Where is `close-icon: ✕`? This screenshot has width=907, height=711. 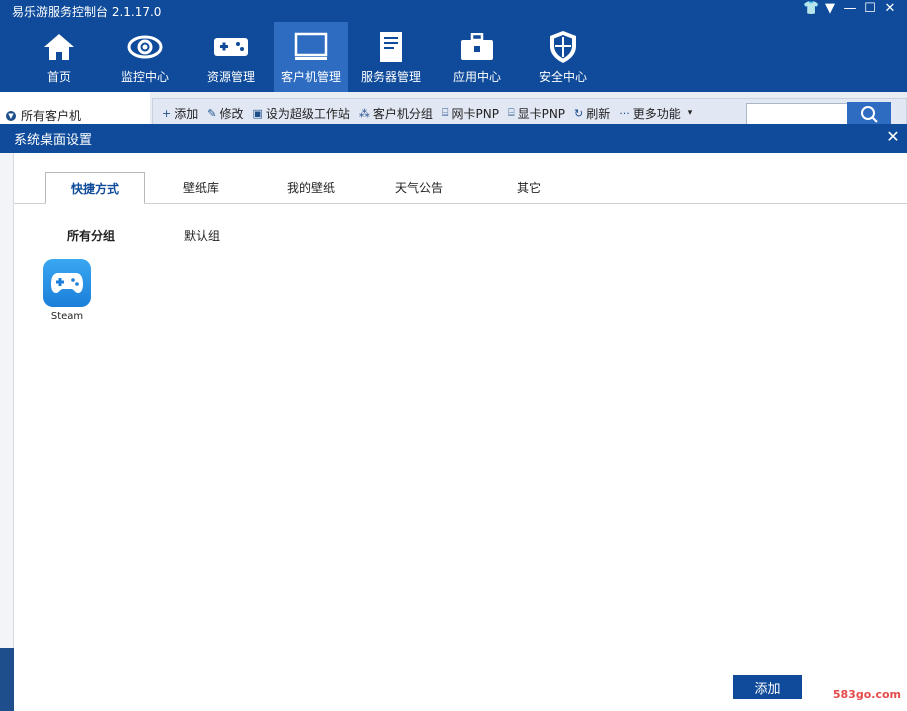 close-icon: ✕ is located at coordinates (890, 9).